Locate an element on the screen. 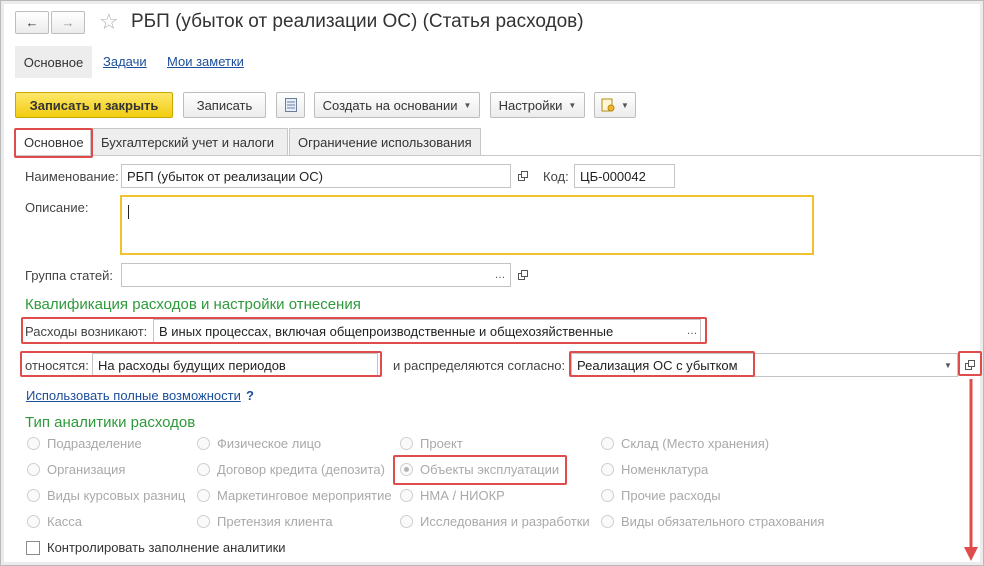 Image resolution: width=984 pixels, height=566 pixels. nav-tab-notes: Мои заметки is located at coordinates (205, 61).